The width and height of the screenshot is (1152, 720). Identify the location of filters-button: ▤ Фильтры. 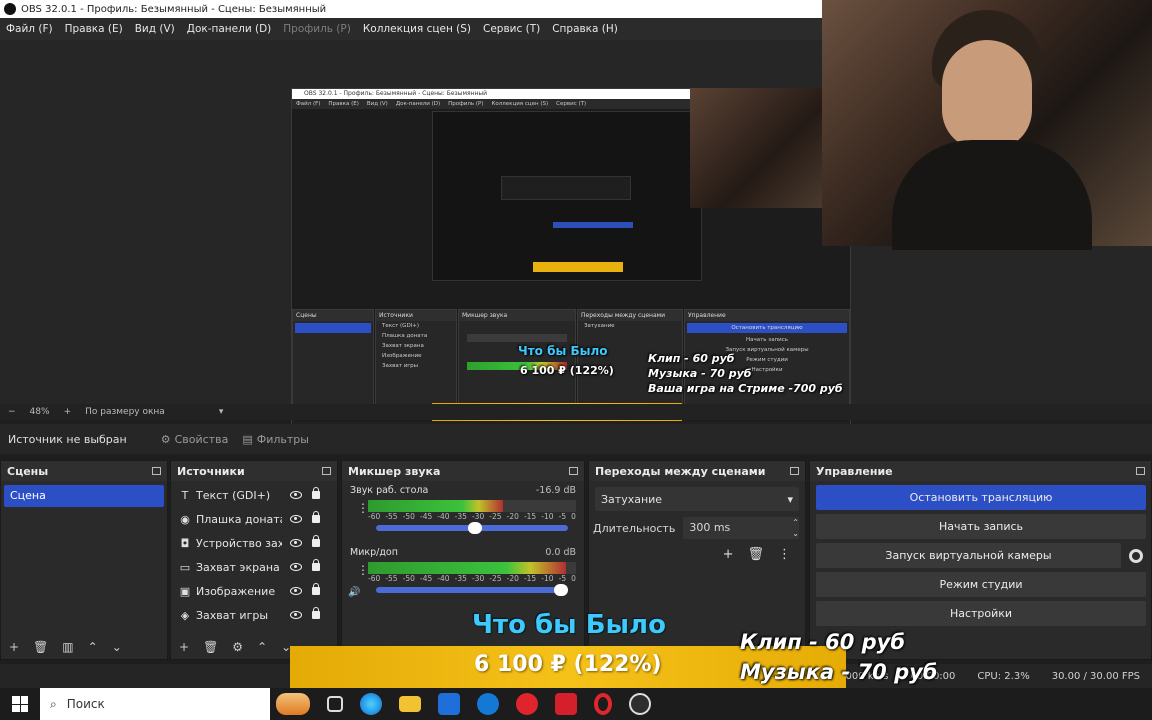
(275, 439).